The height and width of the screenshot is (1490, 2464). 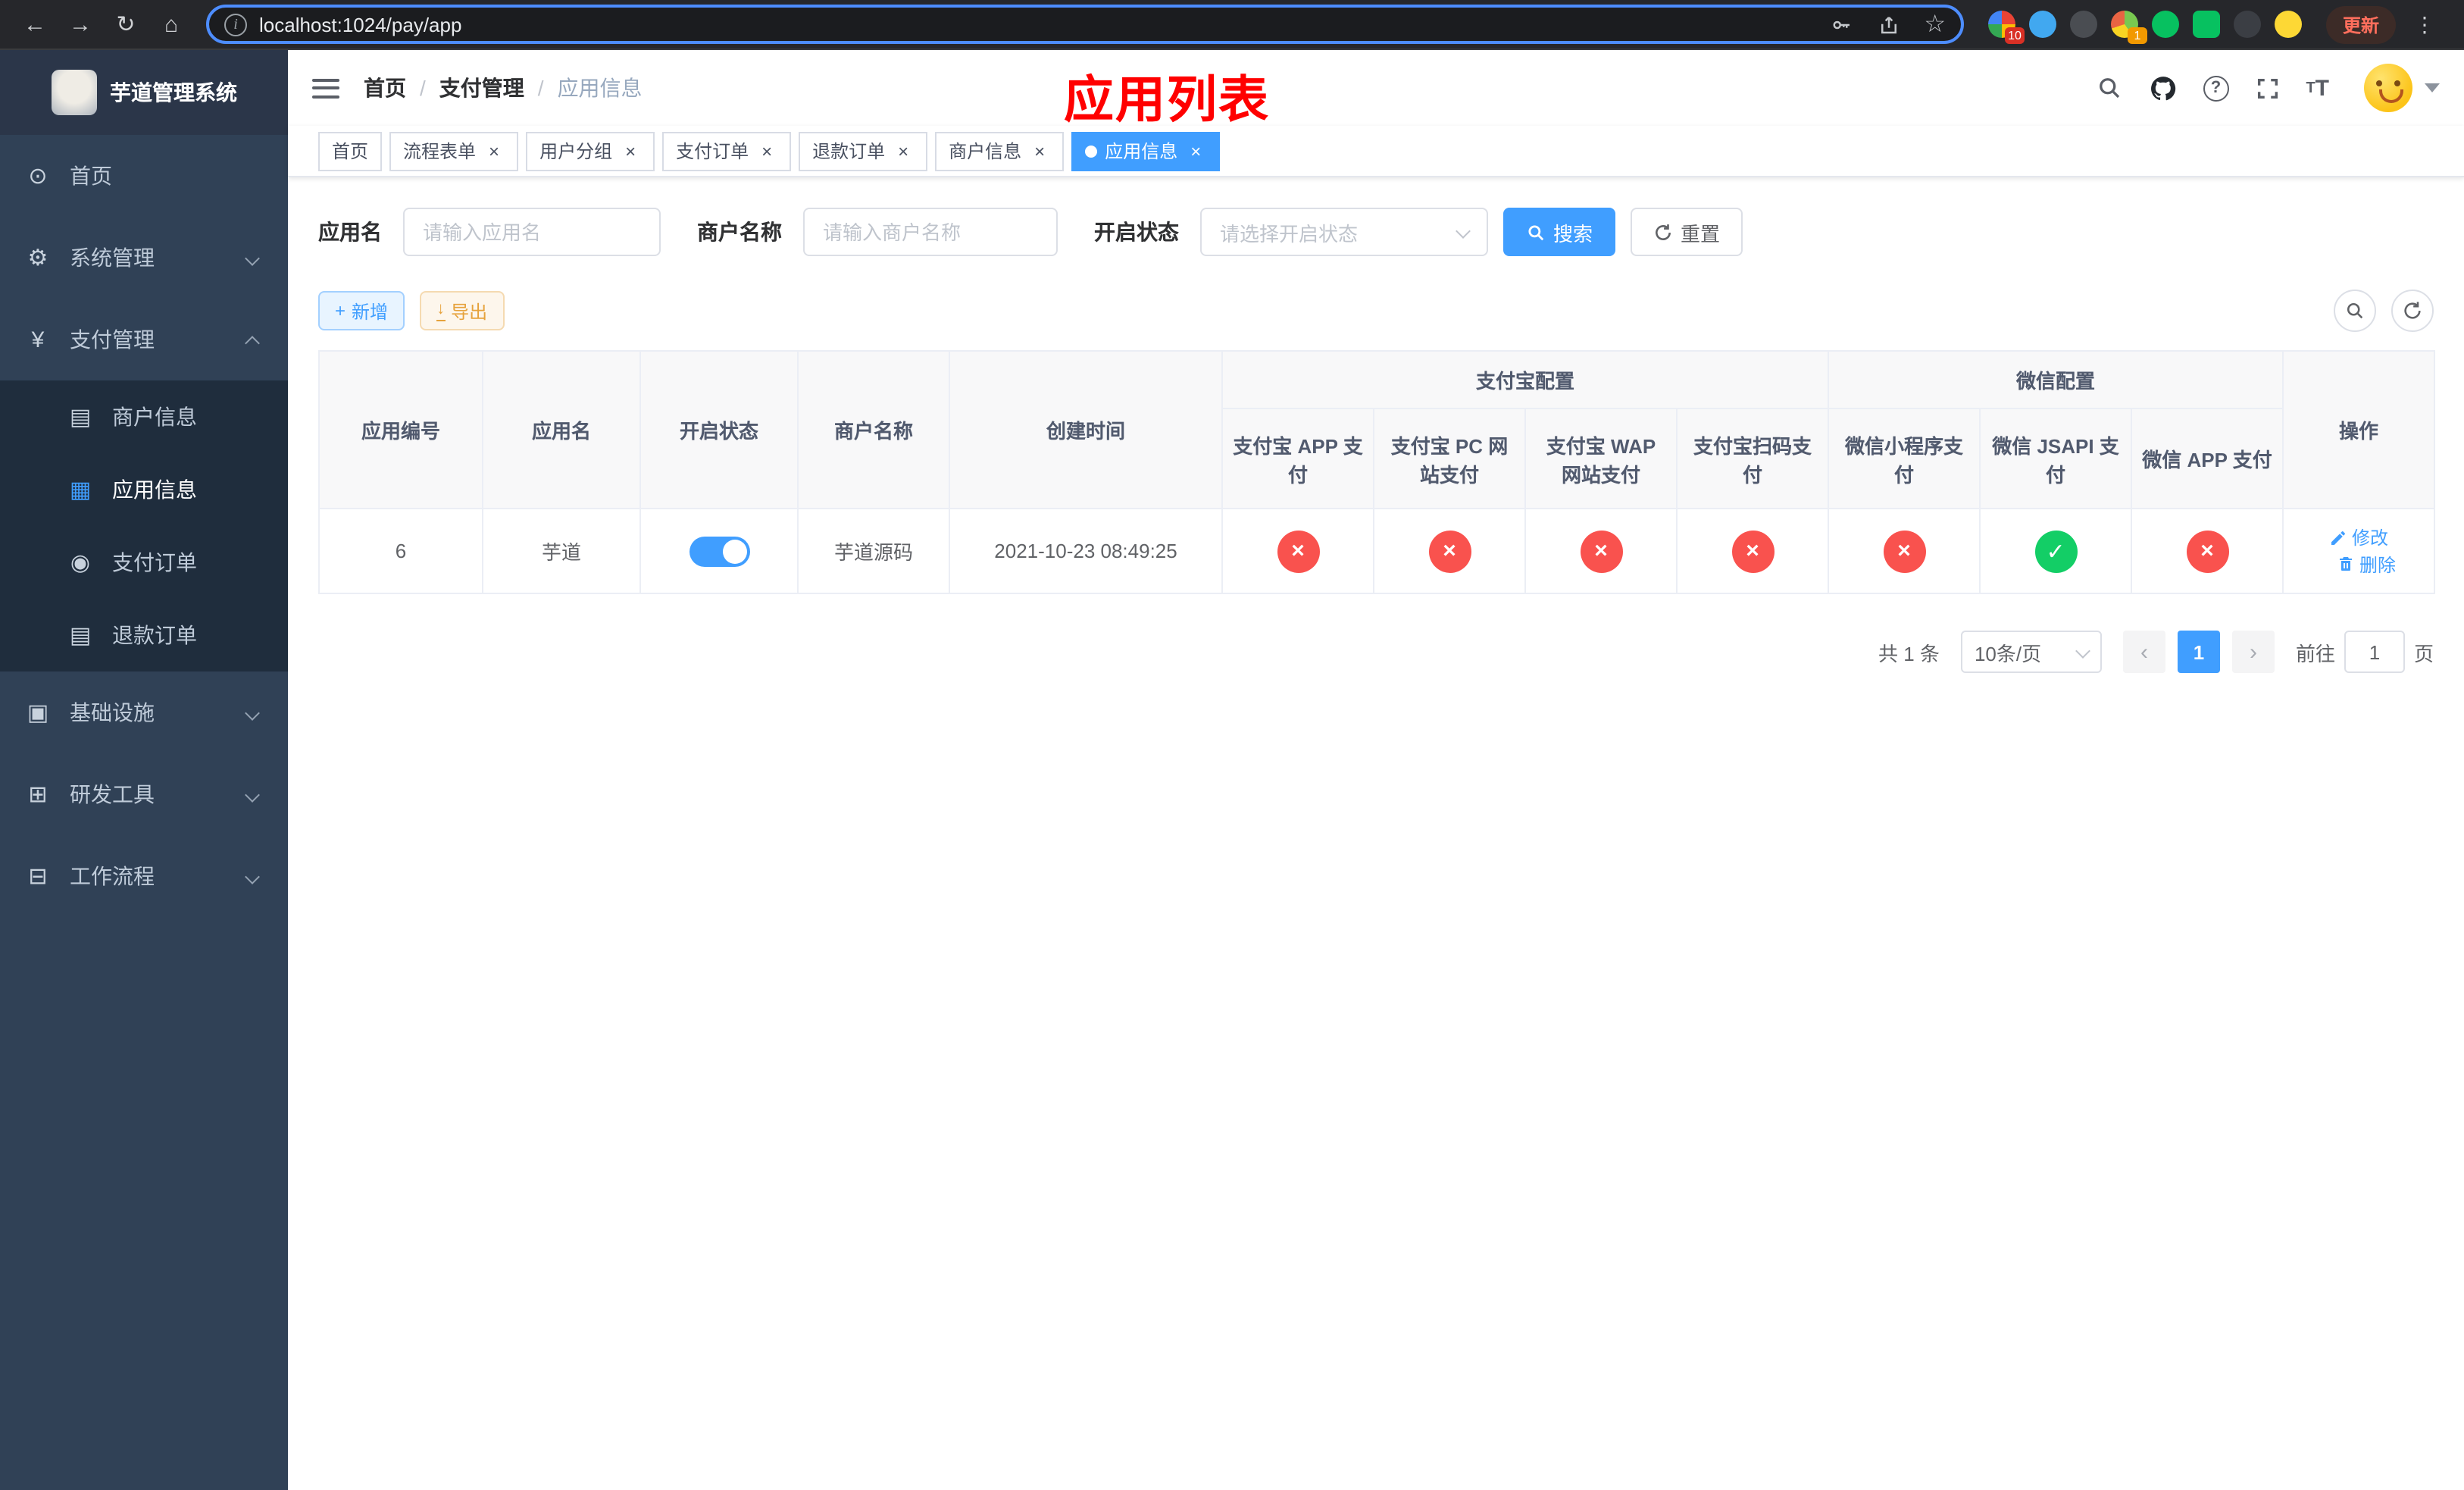 What do you see at coordinates (481, 88) in the screenshot?
I see `breadcrumb-payment: 支付管理` at bounding box center [481, 88].